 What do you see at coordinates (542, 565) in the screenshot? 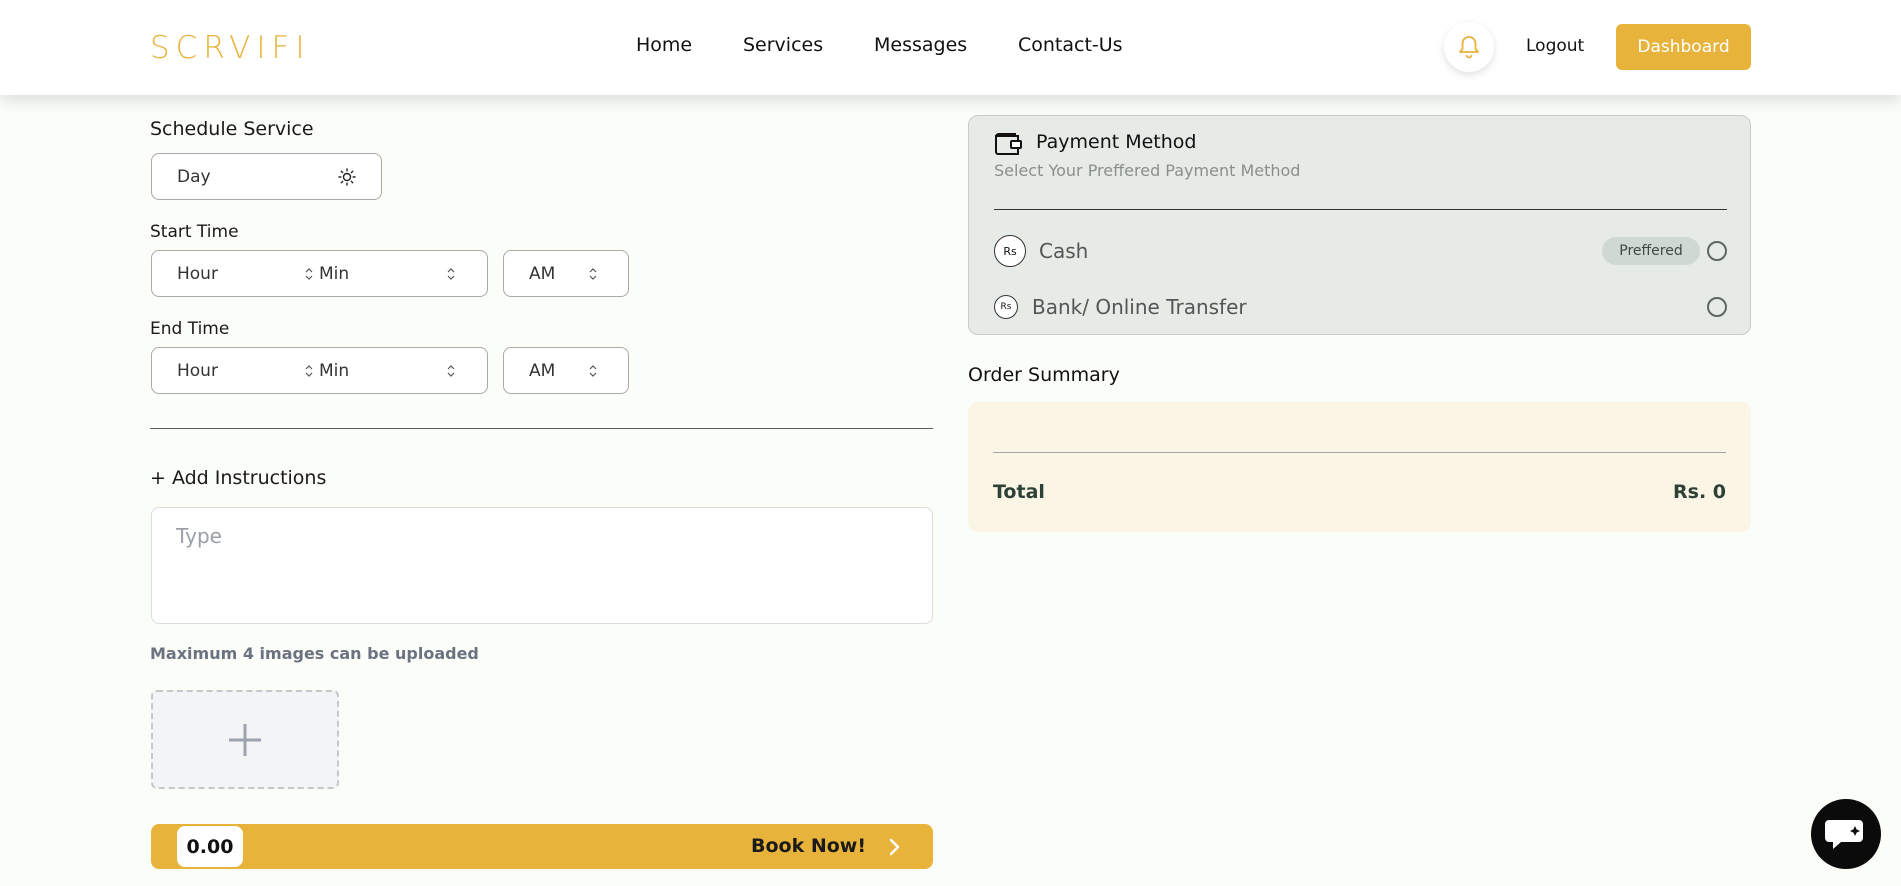
I see `instructions-textarea: Type` at bounding box center [542, 565].